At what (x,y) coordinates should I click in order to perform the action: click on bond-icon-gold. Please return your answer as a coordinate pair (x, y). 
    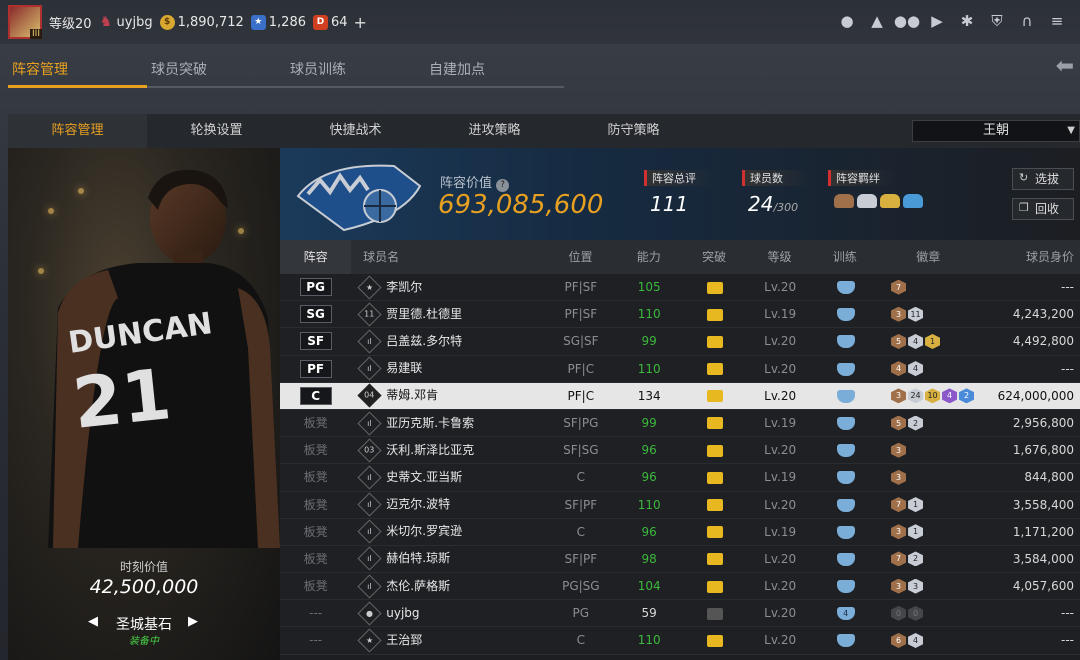
    Looking at the image, I should click on (890, 201).